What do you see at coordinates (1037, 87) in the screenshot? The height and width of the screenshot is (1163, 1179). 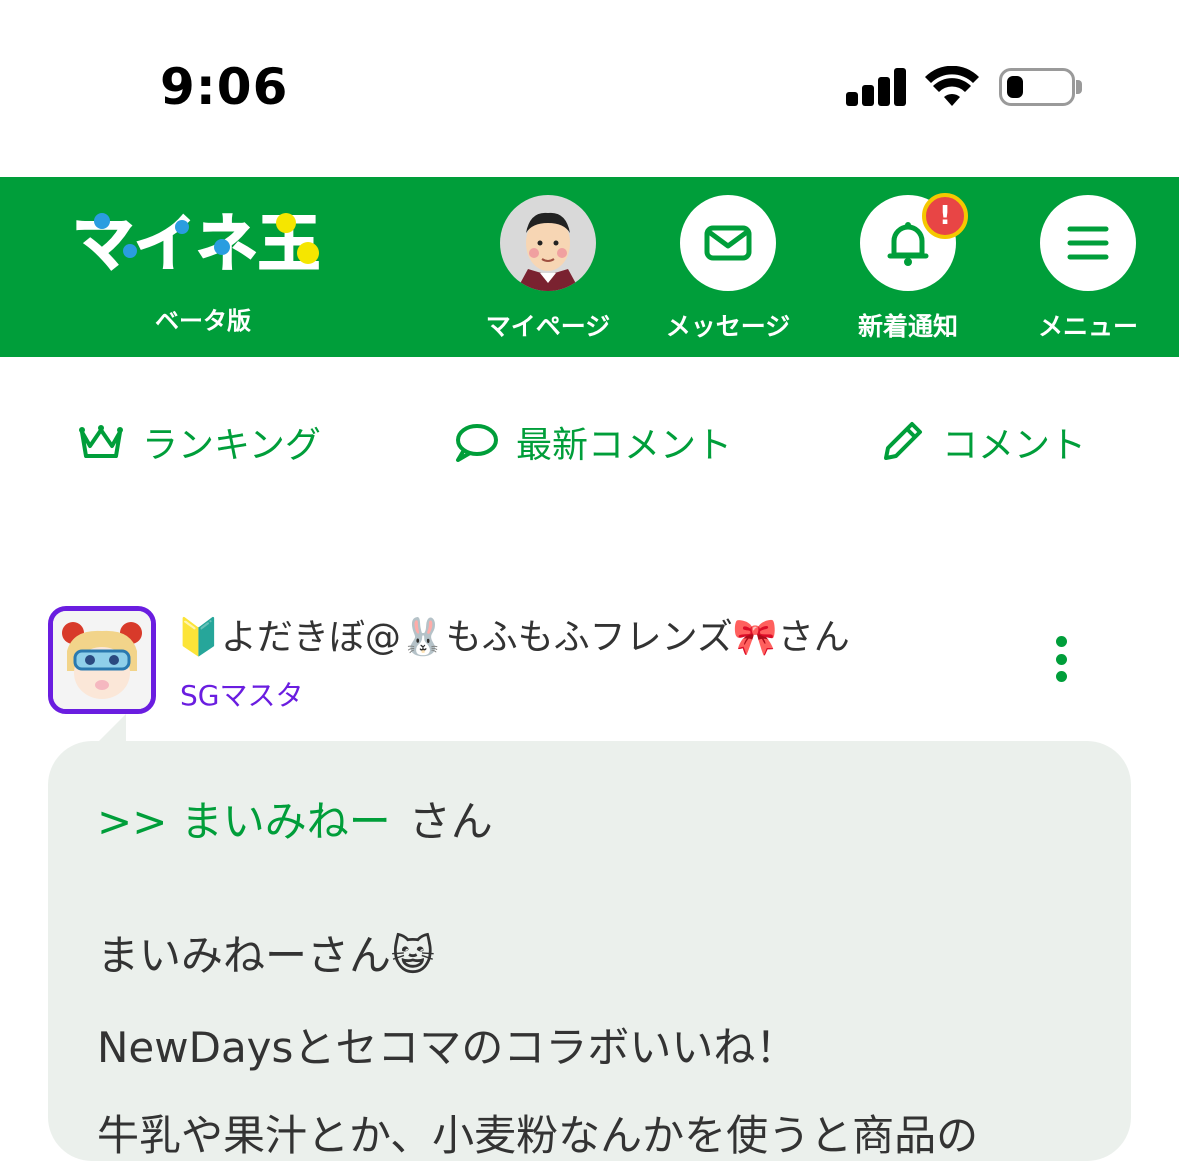 I see `battery-icon` at bounding box center [1037, 87].